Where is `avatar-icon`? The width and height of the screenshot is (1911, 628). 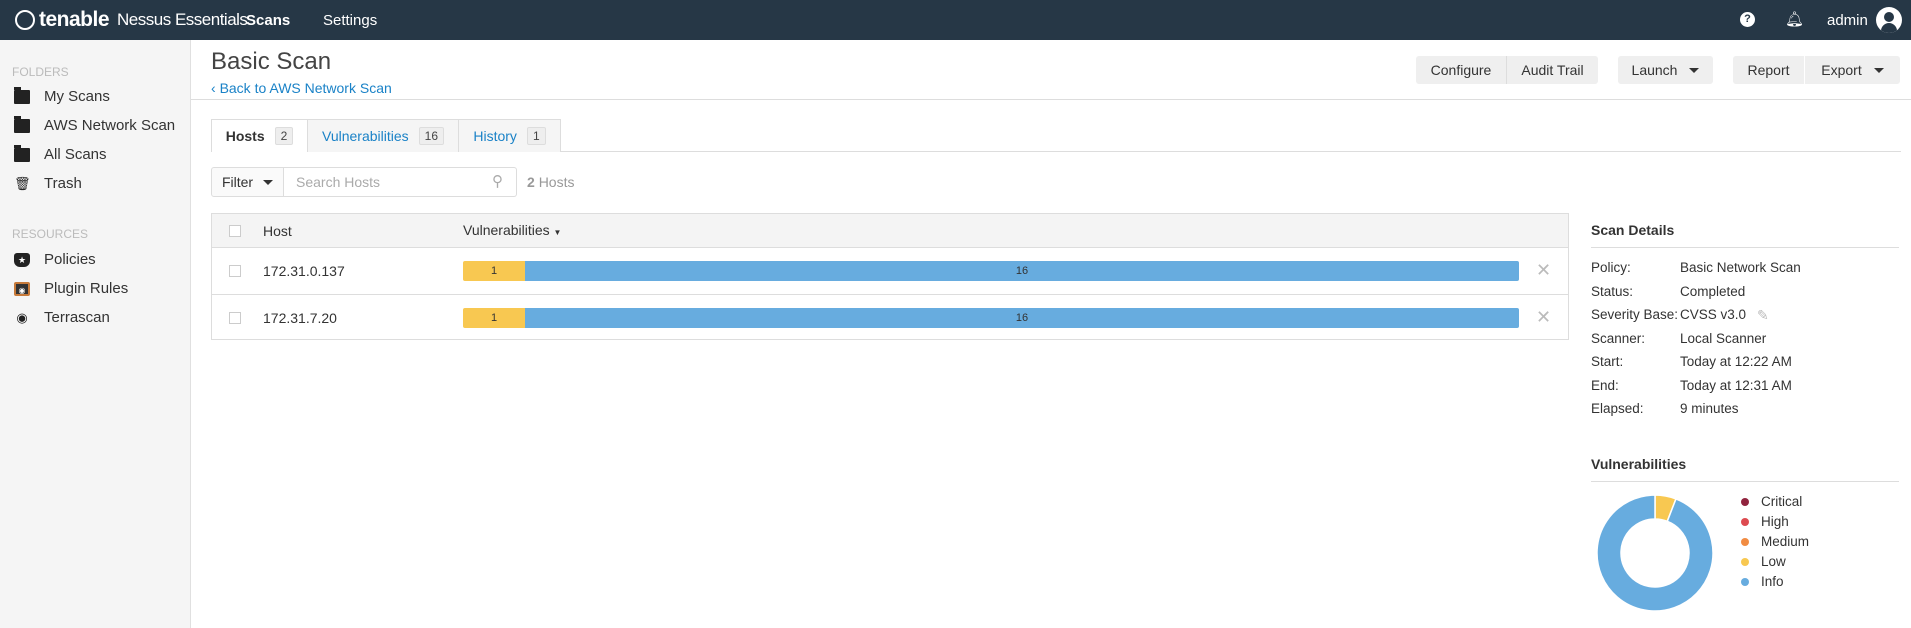 avatar-icon is located at coordinates (1889, 20).